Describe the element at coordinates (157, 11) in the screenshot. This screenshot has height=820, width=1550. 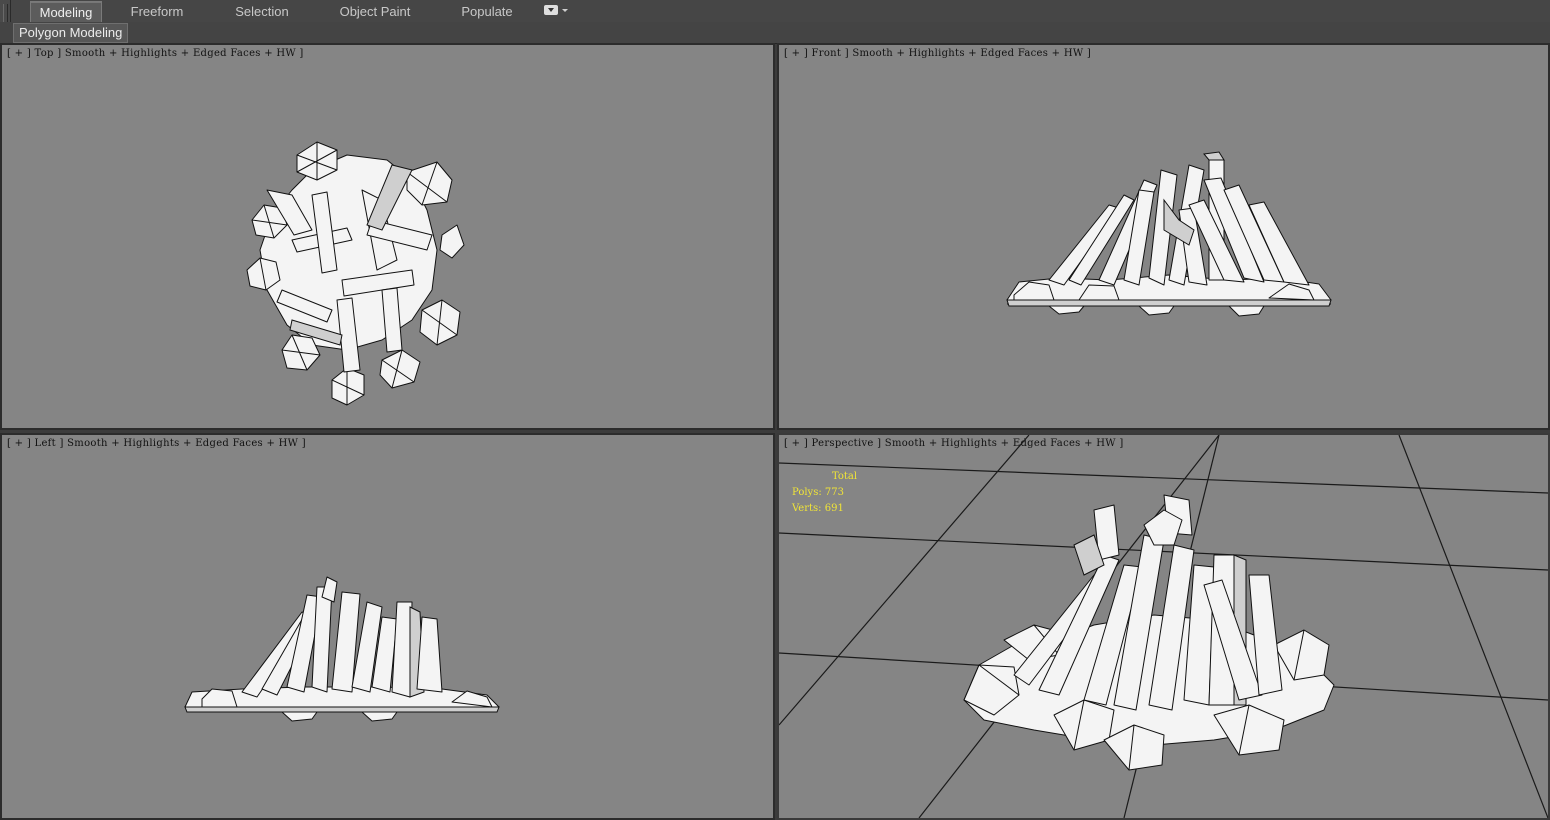
I see `tab-freeform: Freeform` at that location.